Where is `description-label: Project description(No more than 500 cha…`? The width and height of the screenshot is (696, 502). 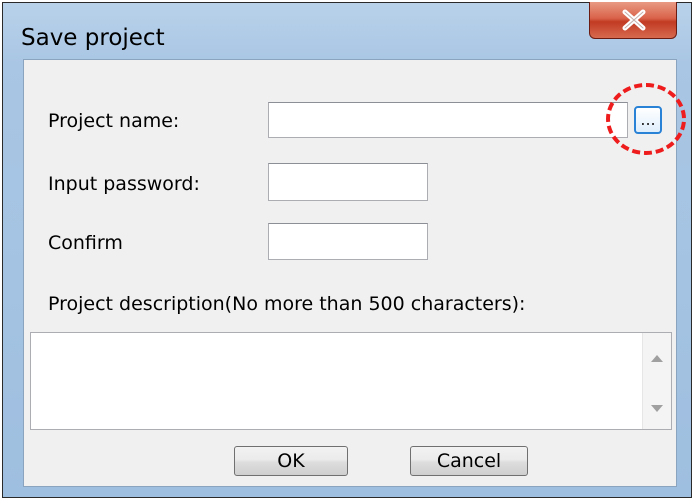 description-label: Project description(No more than 500 cha… is located at coordinates (287, 304).